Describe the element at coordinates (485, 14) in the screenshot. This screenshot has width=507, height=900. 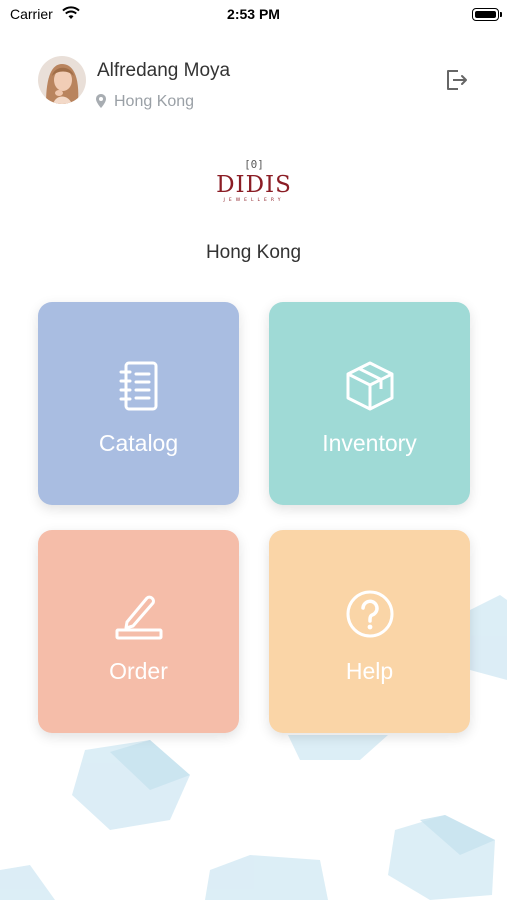
I see `battery-icon` at that location.